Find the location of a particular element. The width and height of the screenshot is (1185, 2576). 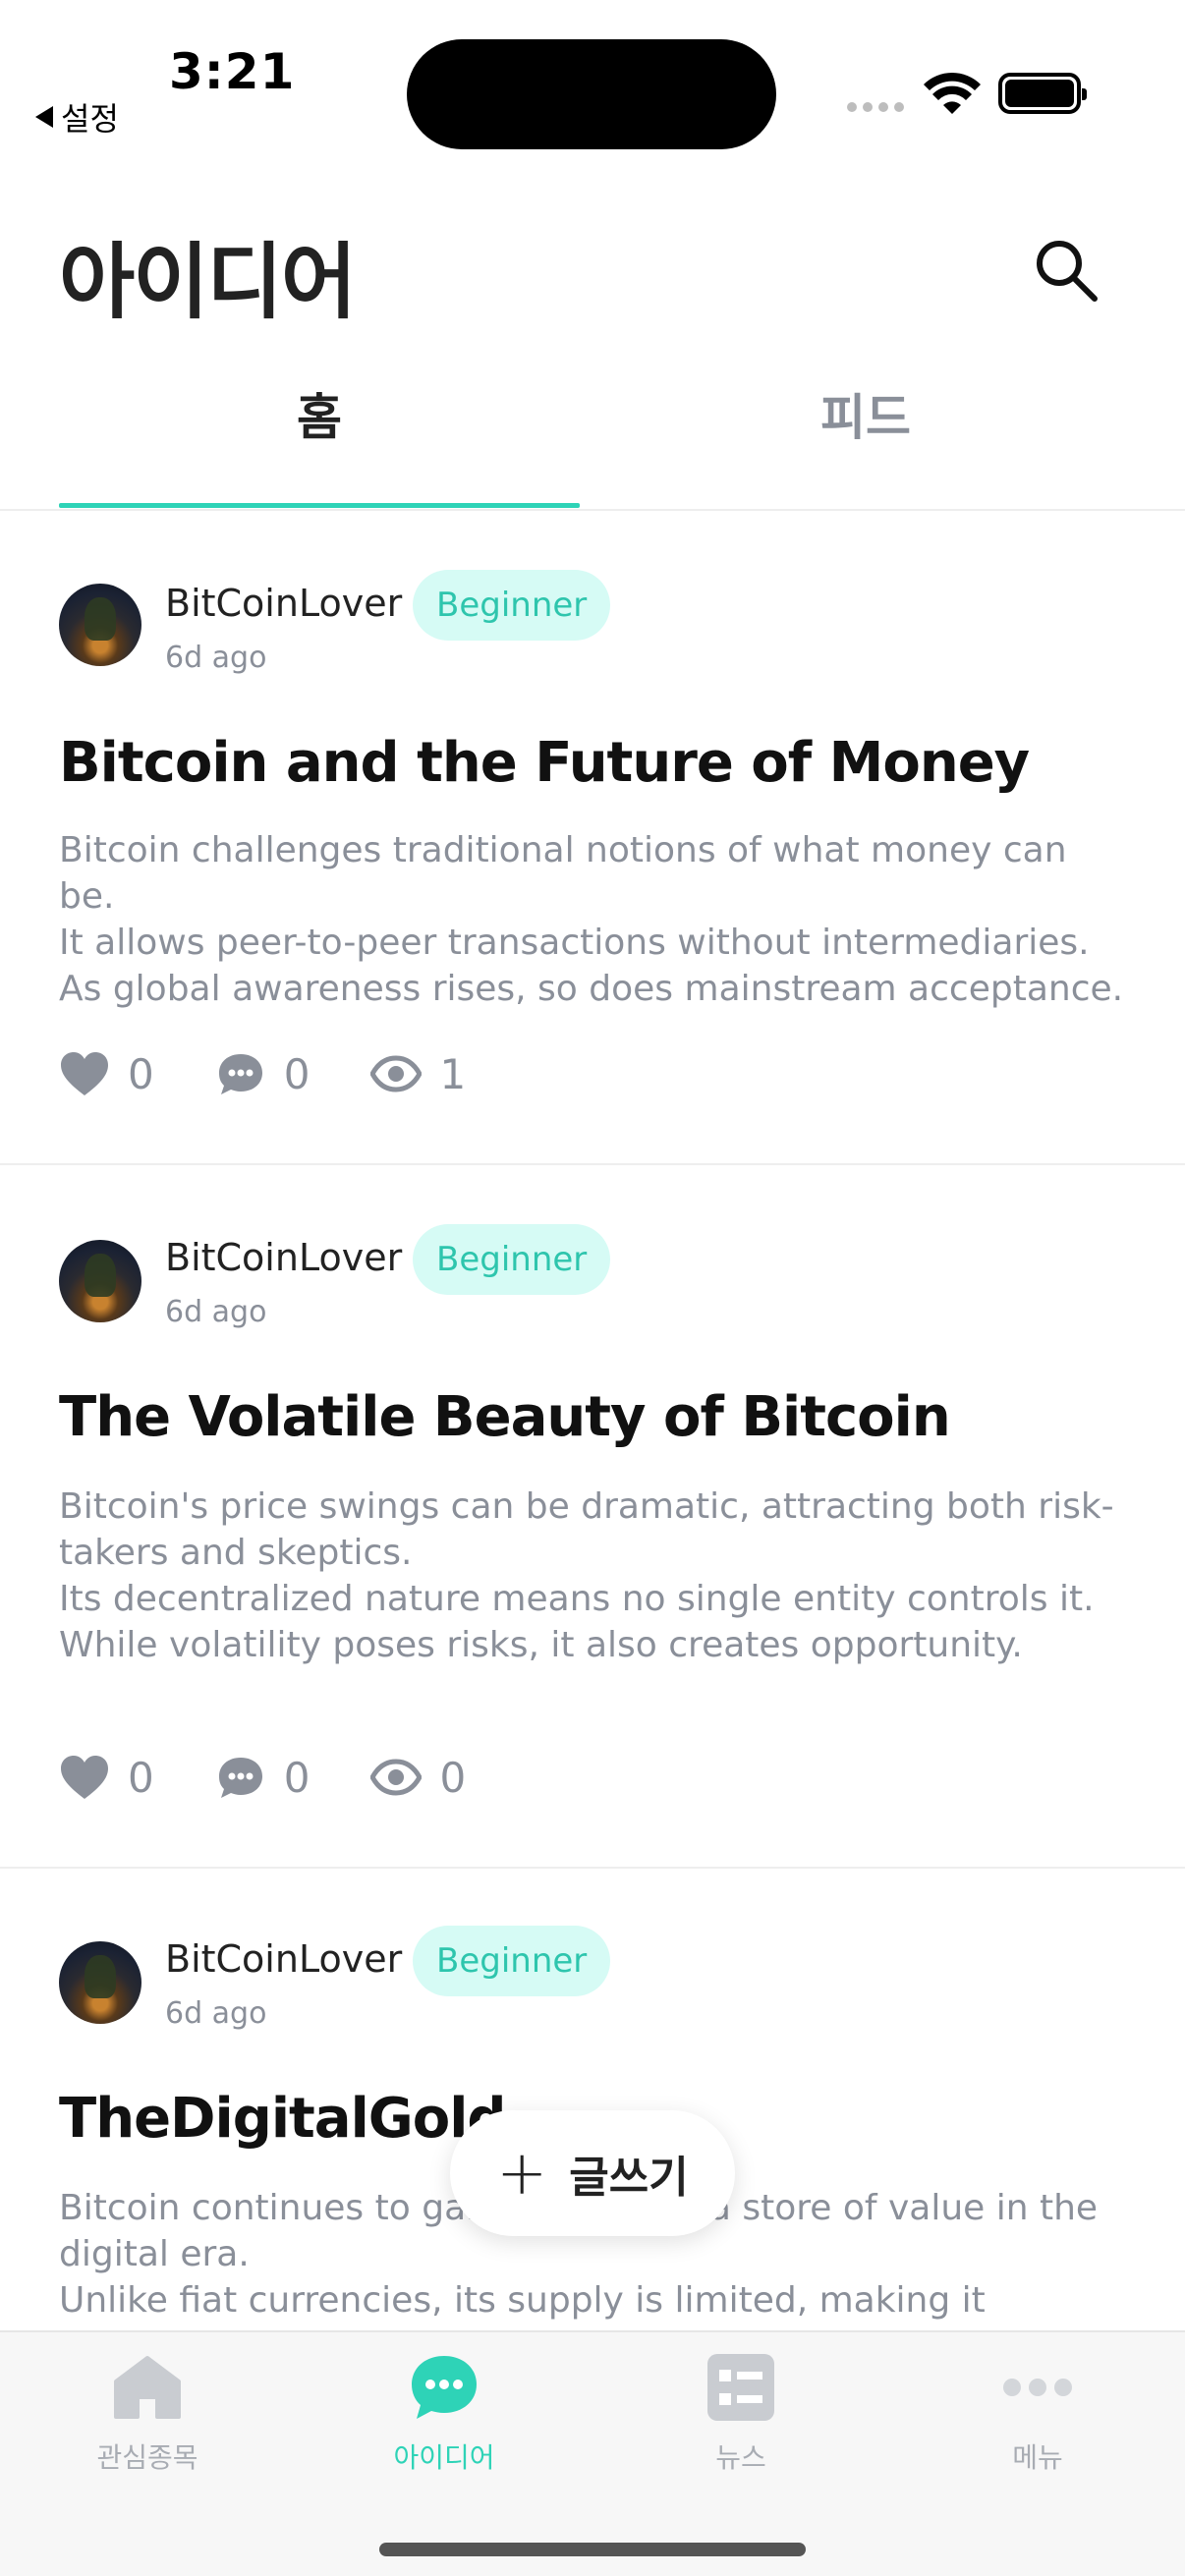

idea-tabs: 홈 피드 is located at coordinates (592, 437).